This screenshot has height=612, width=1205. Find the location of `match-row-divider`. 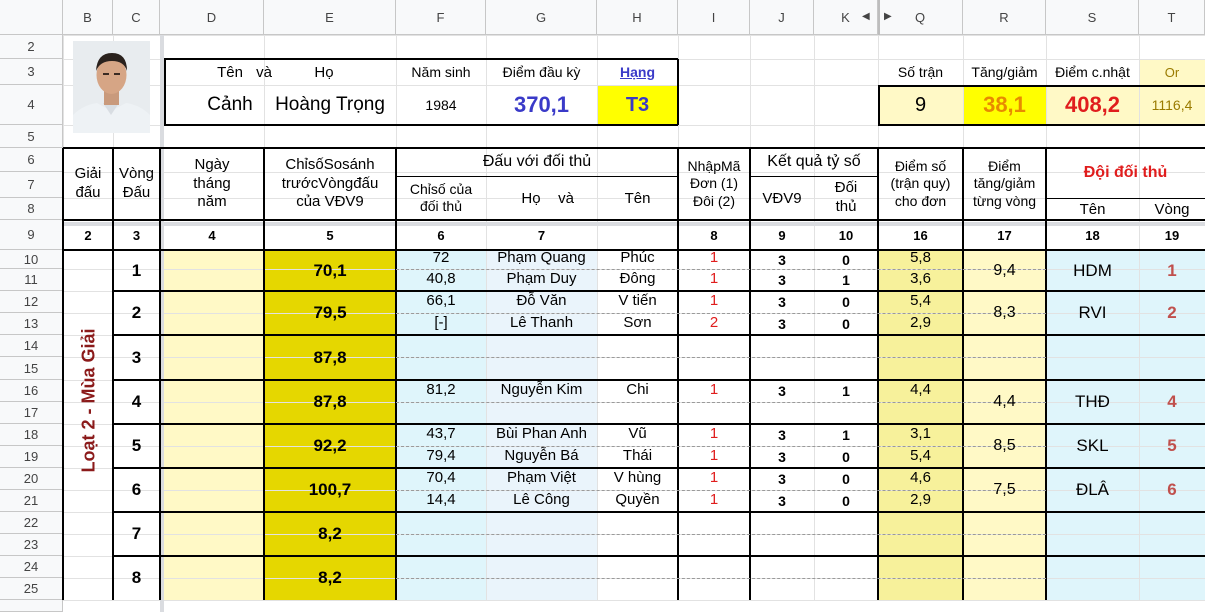

match-row-divider is located at coordinates (721, 402).